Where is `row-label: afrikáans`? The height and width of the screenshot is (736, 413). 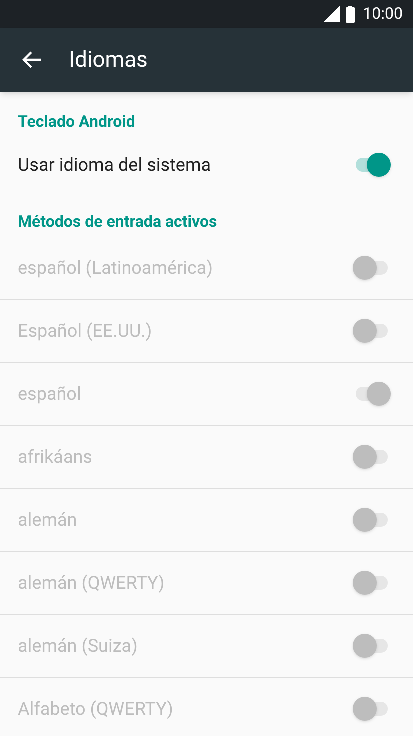 row-label: afrikáans is located at coordinates (55, 458).